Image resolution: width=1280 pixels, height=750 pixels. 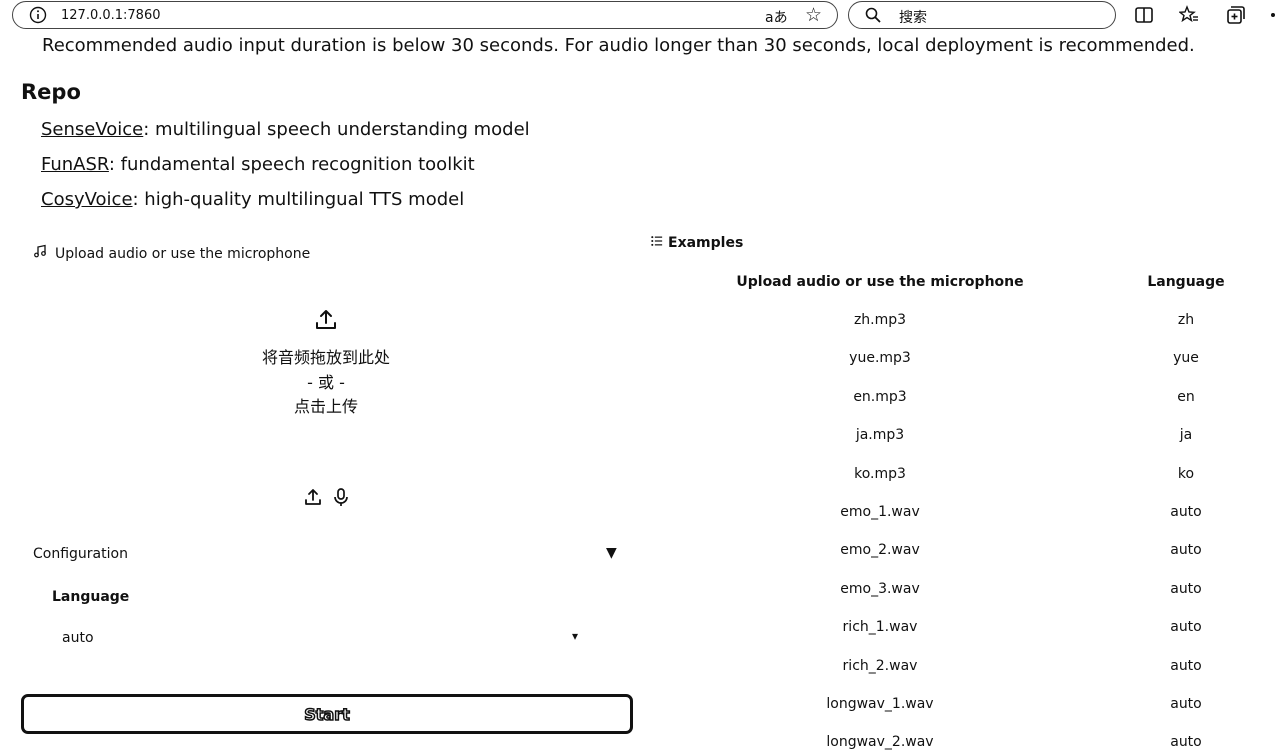 I want to click on example-file-cell: ko.mp3, so click(x=880, y=474).